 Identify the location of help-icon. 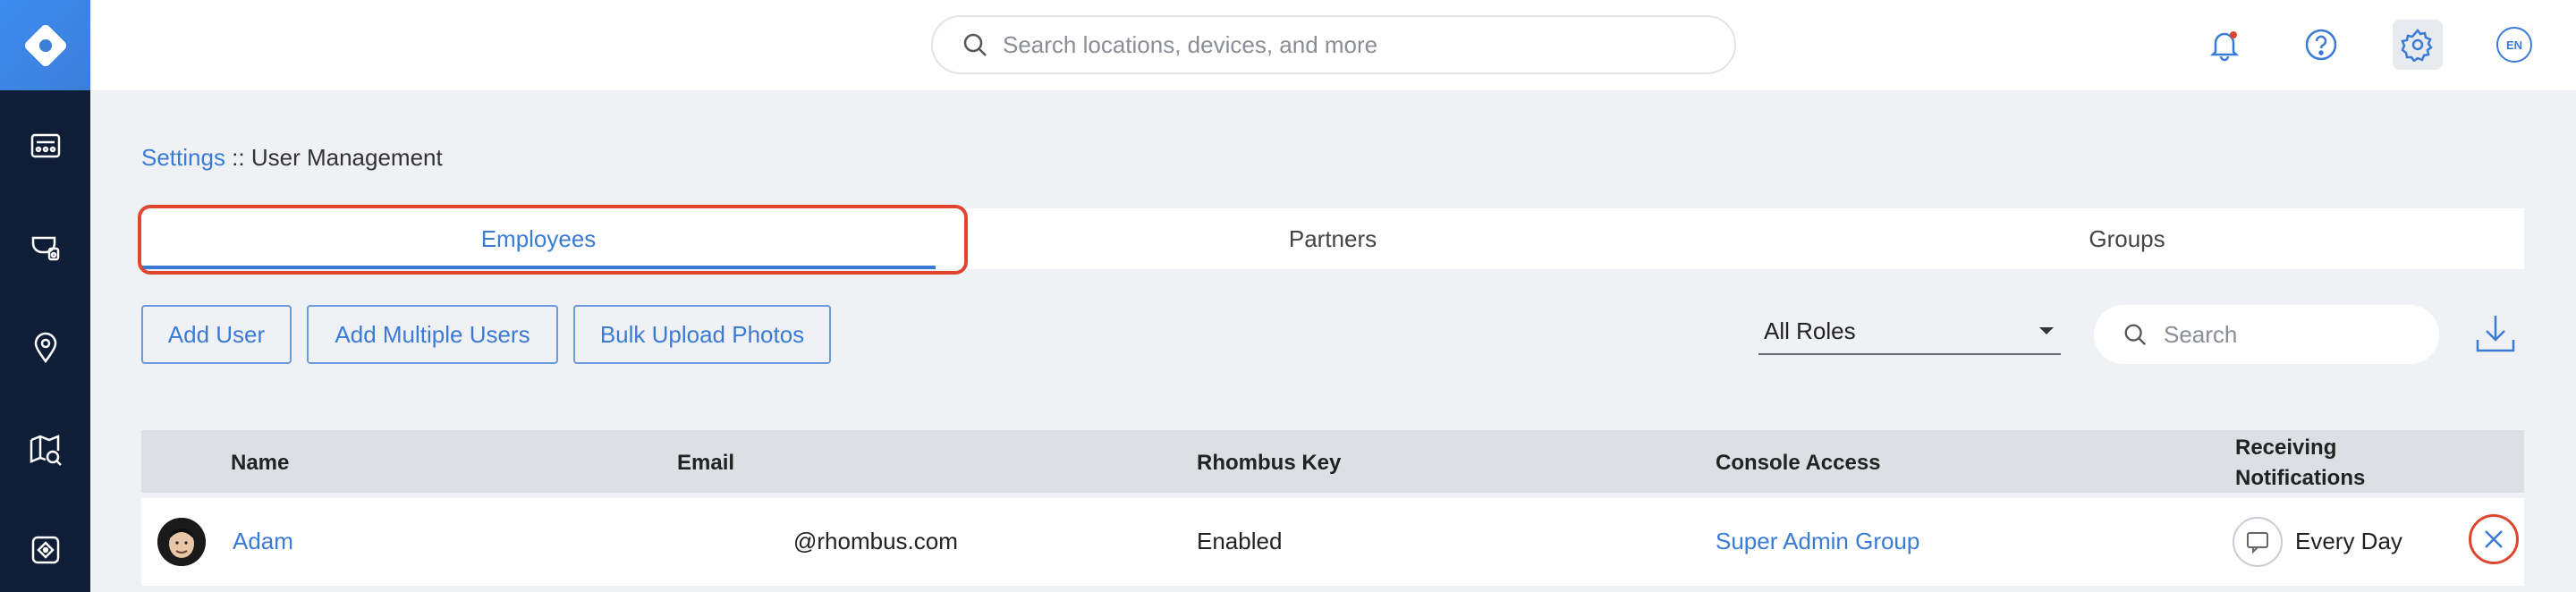
(2321, 45).